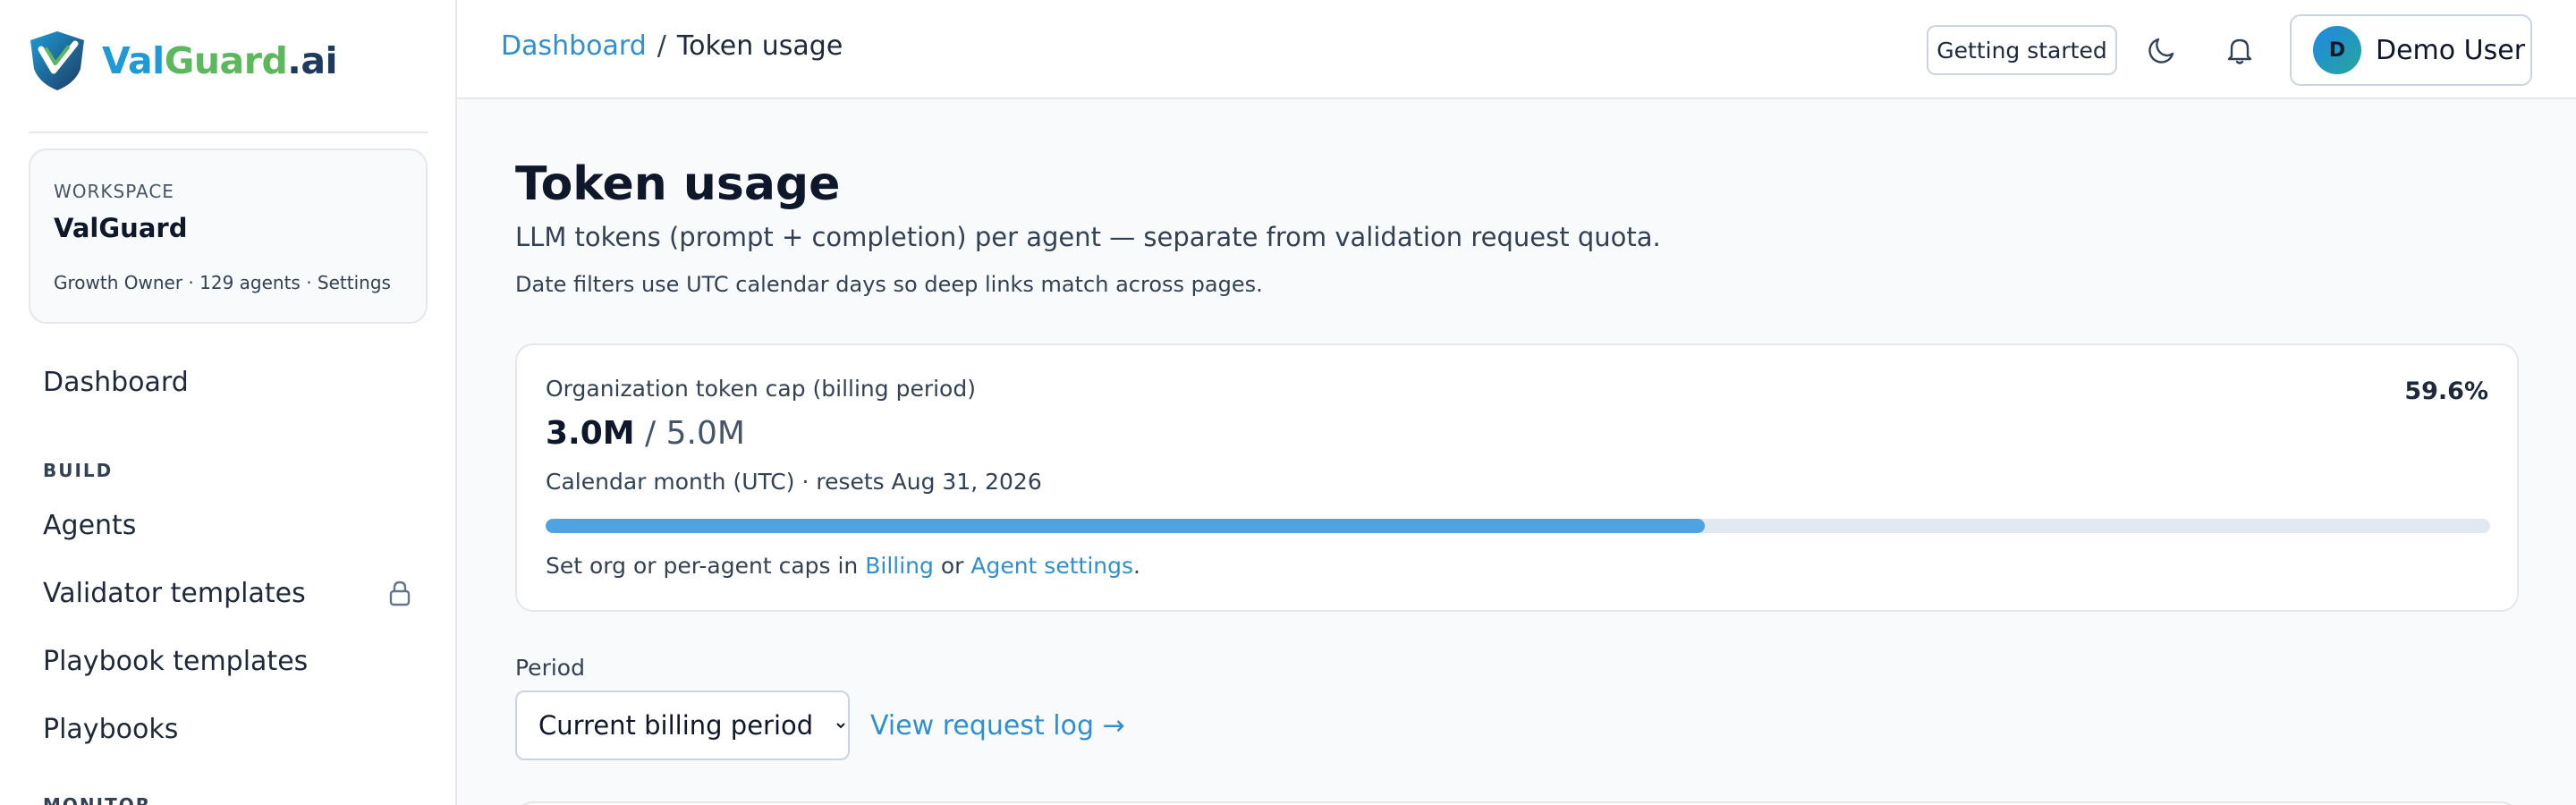 The image size is (2576, 805). What do you see at coordinates (110, 729) in the screenshot?
I see `sidebar-item-playbooks: Playbooks` at bounding box center [110, 729].